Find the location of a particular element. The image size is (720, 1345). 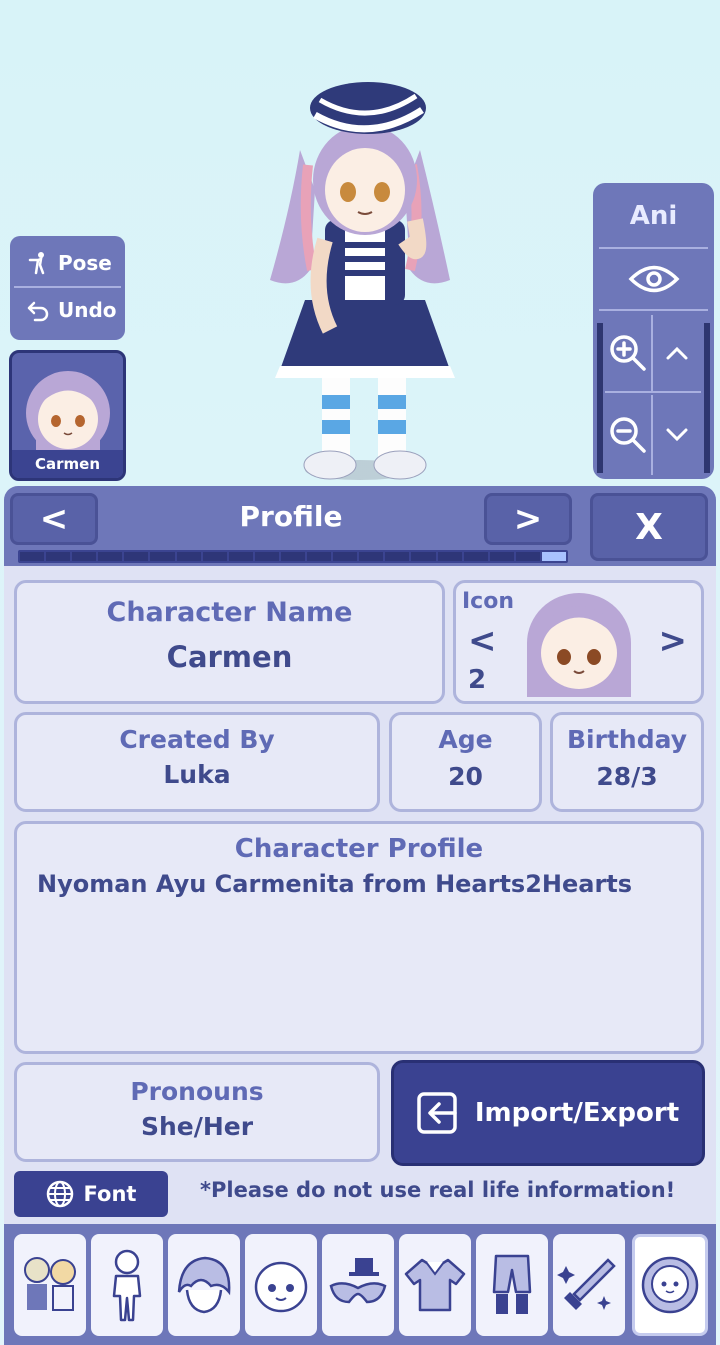

tab-face is located at coordinates (281, 1285).